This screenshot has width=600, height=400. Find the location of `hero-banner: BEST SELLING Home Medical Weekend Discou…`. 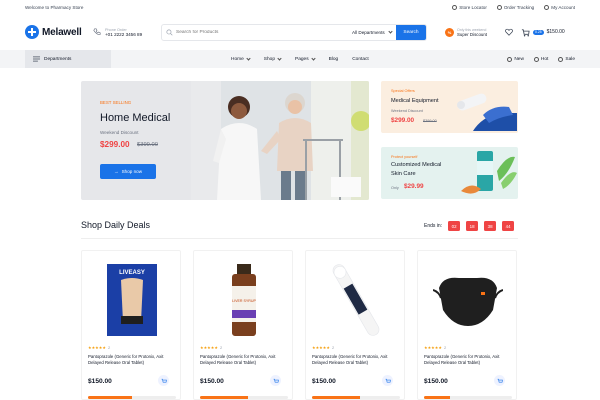

hero-banner: BEST SELLING Home Medical Weekend Discou… is located at coordinates (225, 140).